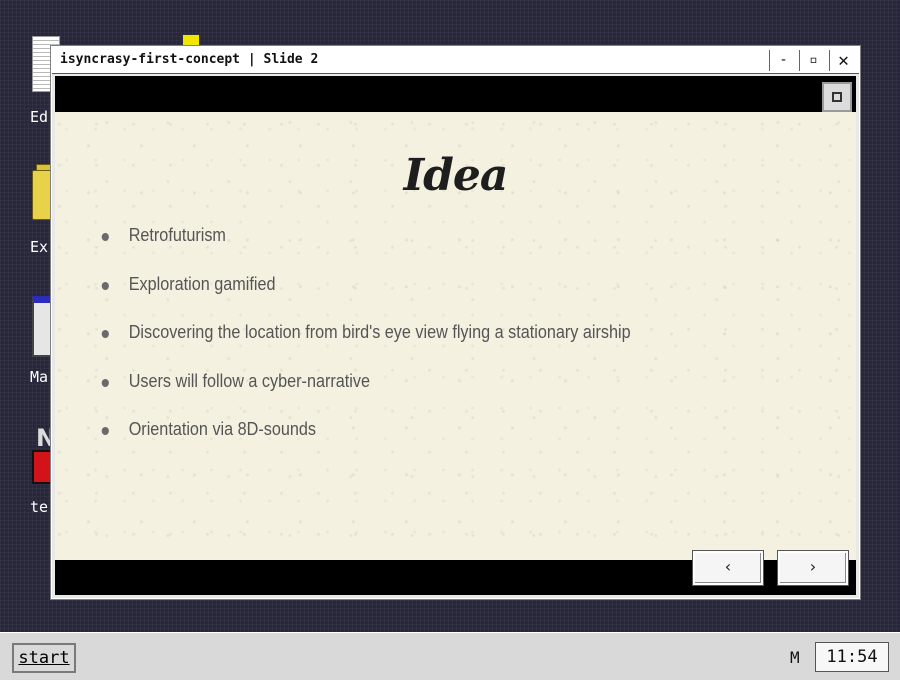 This screenshot has height=680, width=900. I want to click on bullet-item: Users will follow a cyber-narrative, so click(365, 395).